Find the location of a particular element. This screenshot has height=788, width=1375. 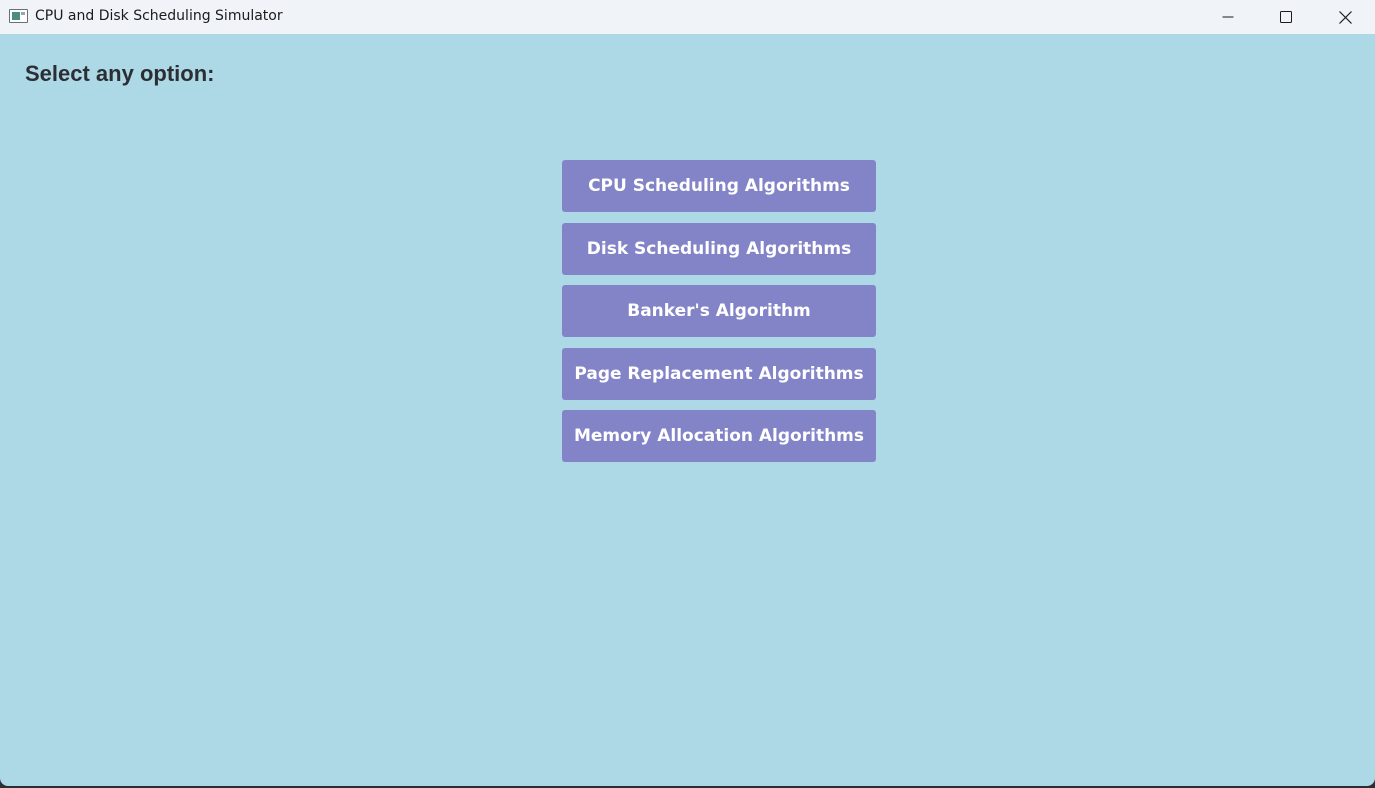

minimize-button is located at coordinates (1228, 17).